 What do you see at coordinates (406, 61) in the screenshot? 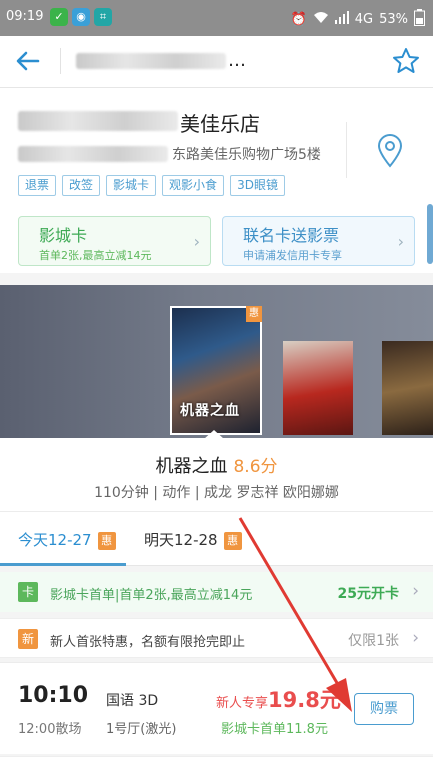
I see `favorite-star-icon` at bounding box center [406, 61].